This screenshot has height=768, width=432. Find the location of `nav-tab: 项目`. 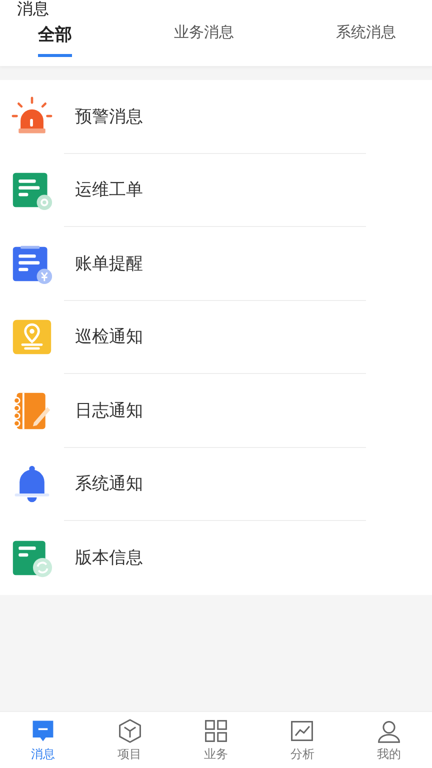

nav-tab: 项目 is located at coordinates (129, 740).